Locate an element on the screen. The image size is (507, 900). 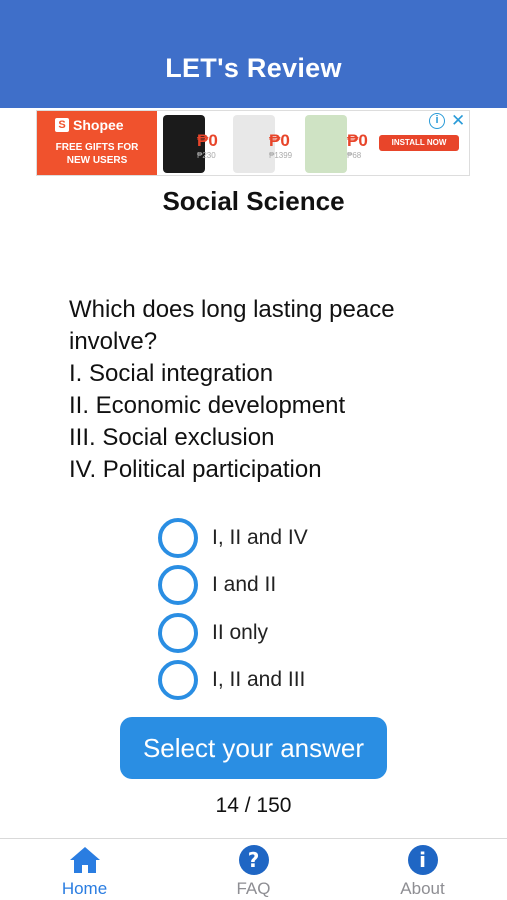
ad-old-price: ₱68 is located at coordinates (354, 155).